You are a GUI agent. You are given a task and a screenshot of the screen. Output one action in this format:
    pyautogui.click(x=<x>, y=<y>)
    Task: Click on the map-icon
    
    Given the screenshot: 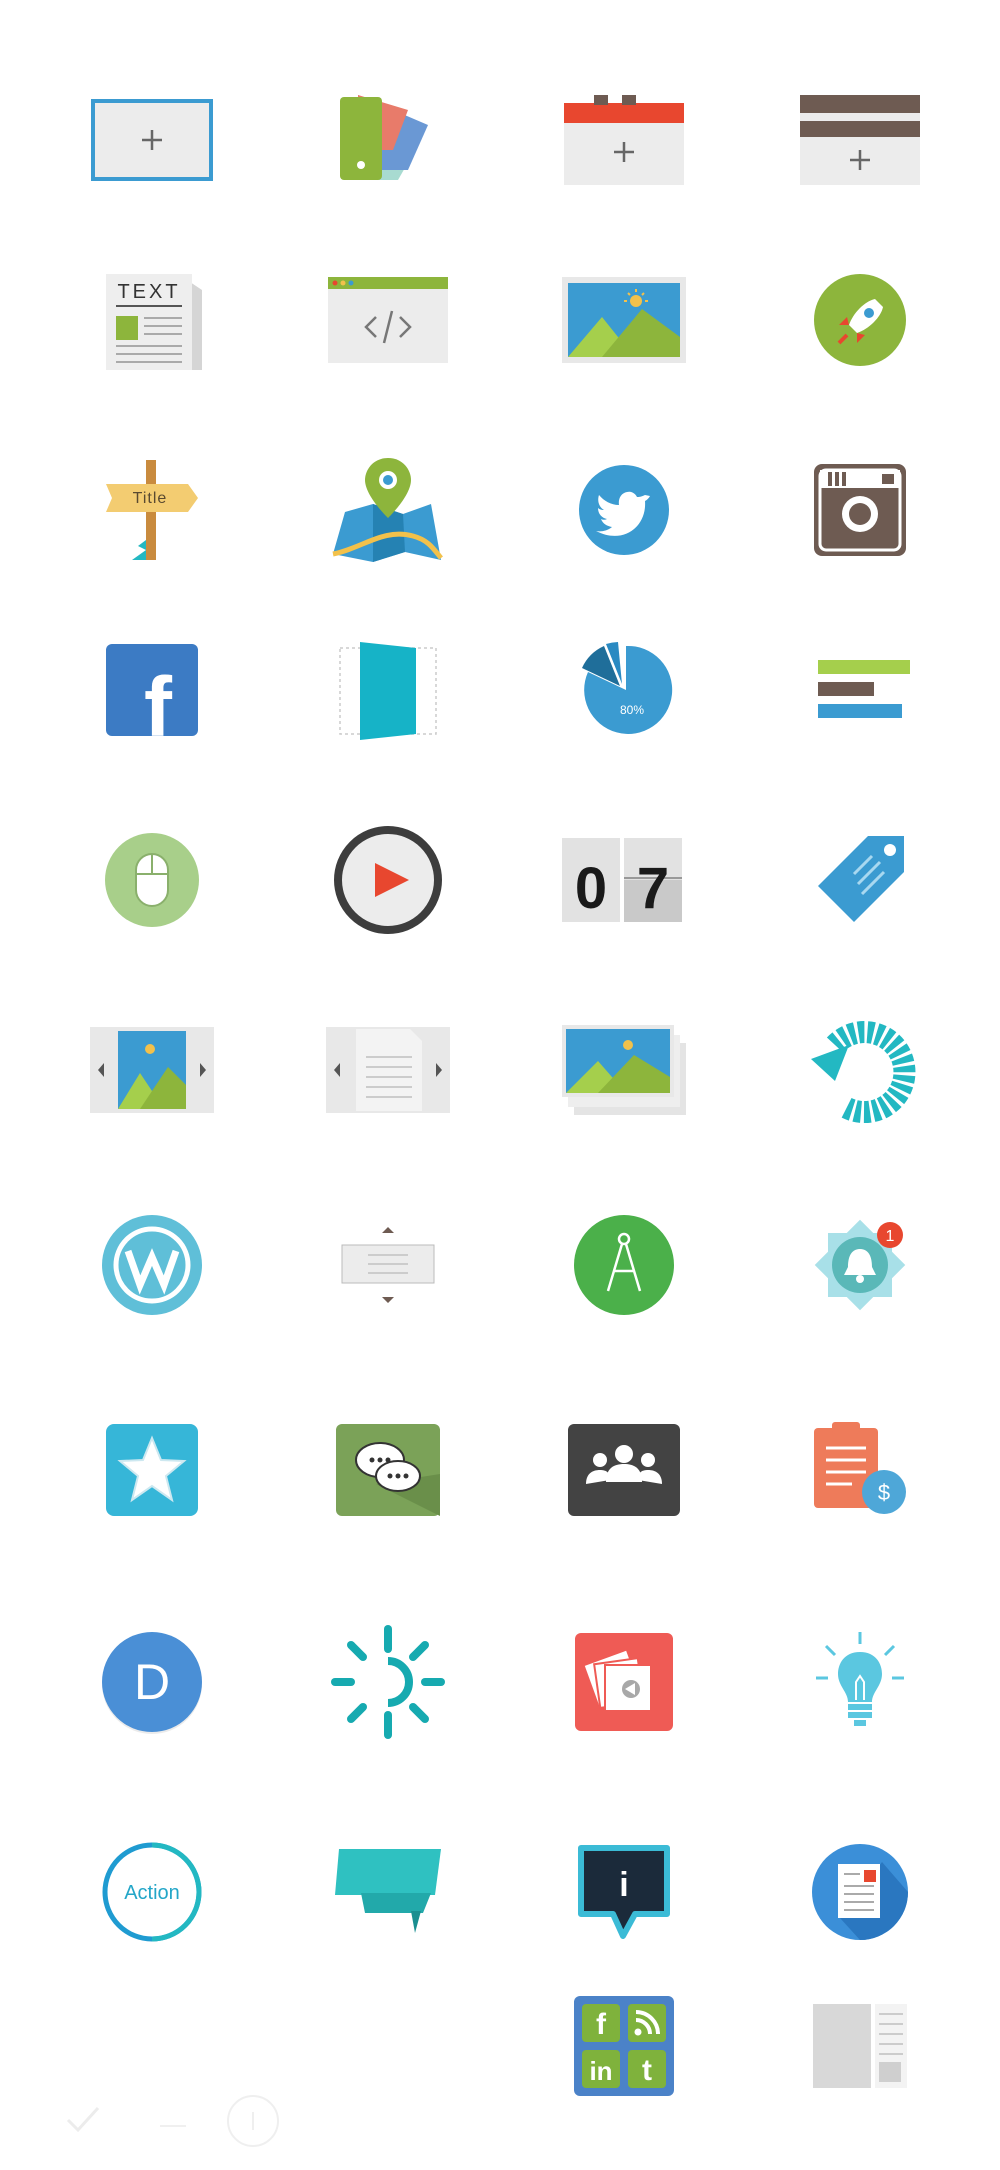 What is the action you would take?
    pyautogui.click(x=388, y=510)
    